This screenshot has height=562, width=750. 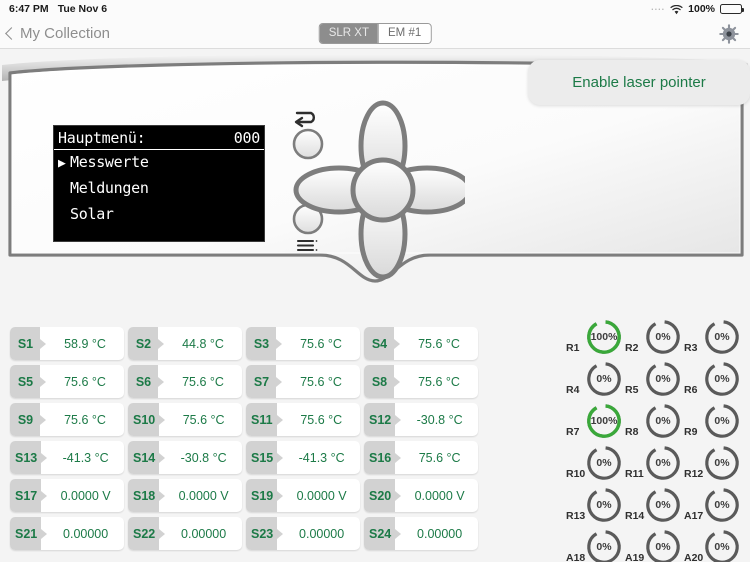 I want to click on back-button-label: My Collection, so click(x=65, y=33).